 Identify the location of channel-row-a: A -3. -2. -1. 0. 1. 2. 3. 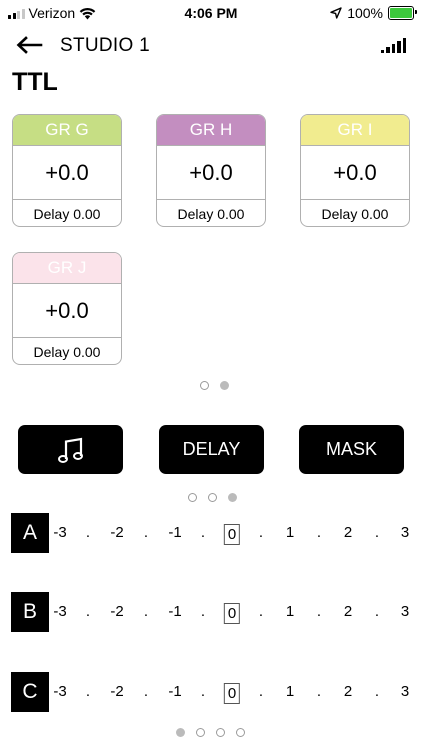
(211, 533).